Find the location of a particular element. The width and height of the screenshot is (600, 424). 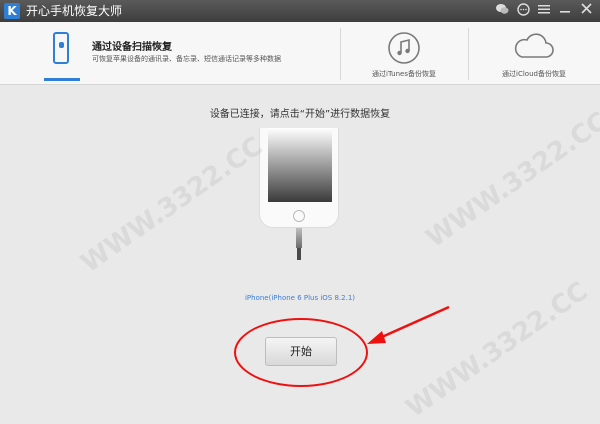

phone-icon is located at coordinates (61, 48).